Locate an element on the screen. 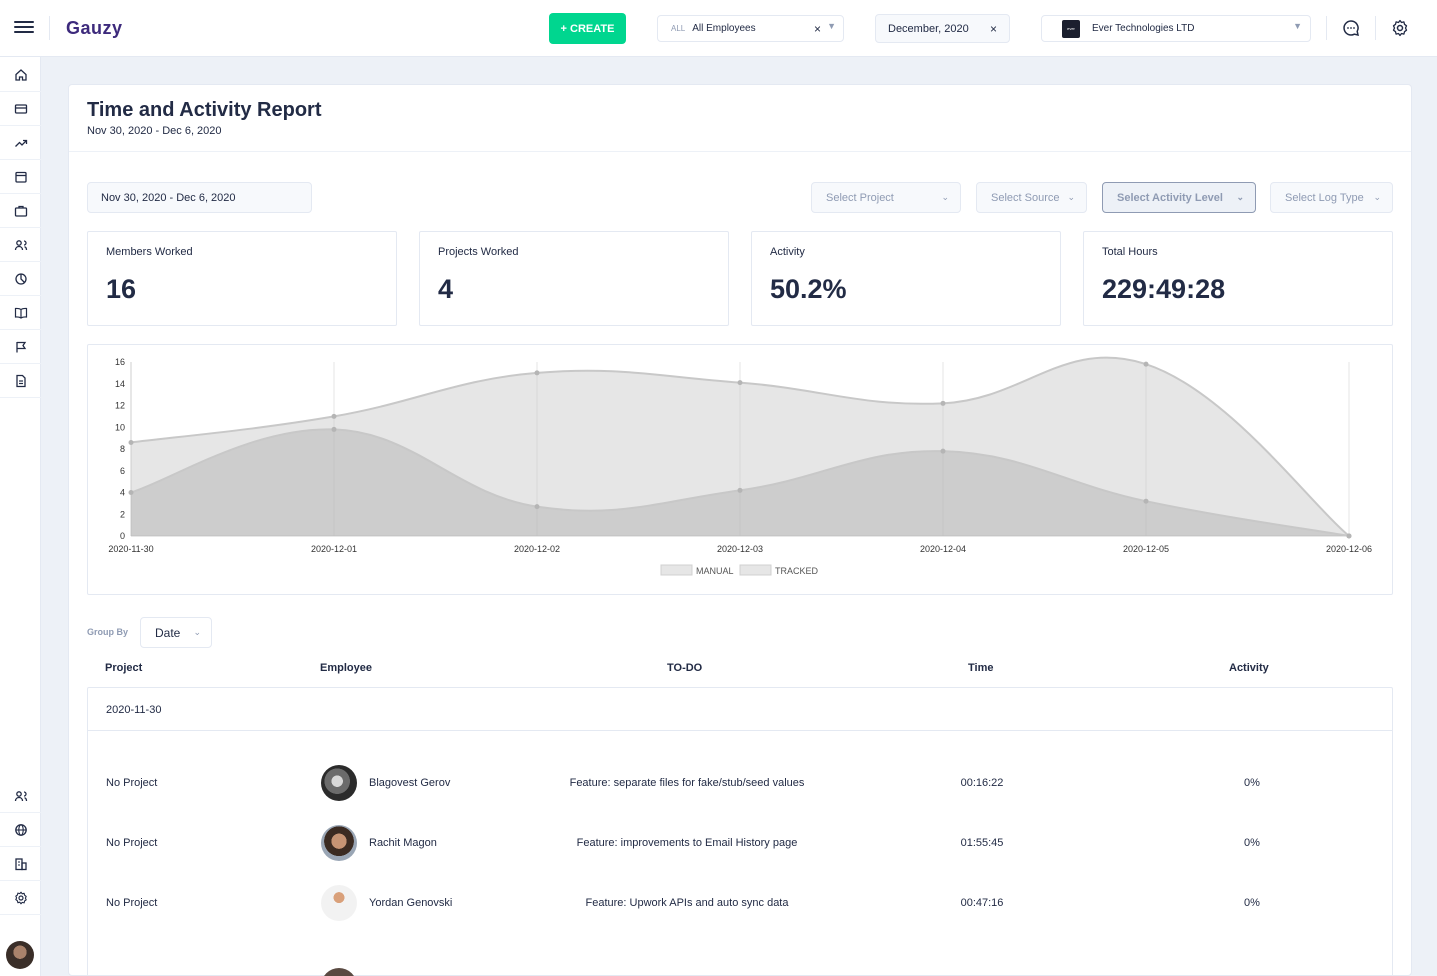 The width and height of the screenshot is (1437, 976). source-select-placeholder: Select Source is located at coordinates (1025, 197).